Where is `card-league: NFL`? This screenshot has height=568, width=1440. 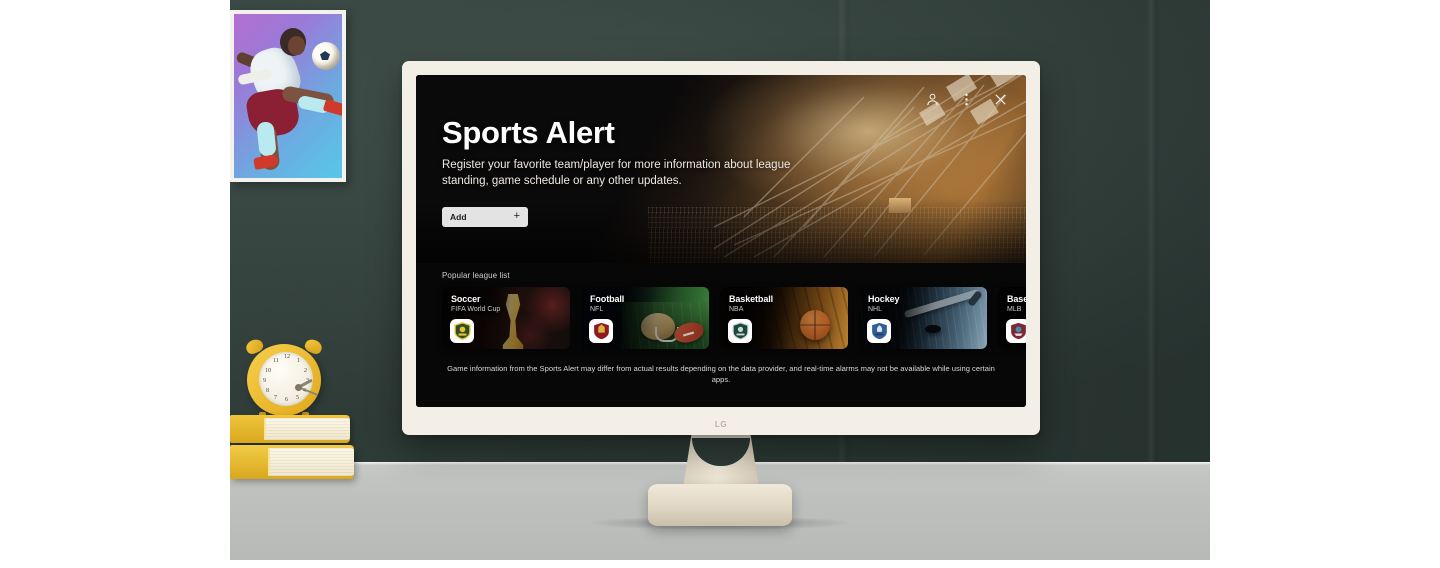 card-league: NFL is located at coordinates (597, 309).